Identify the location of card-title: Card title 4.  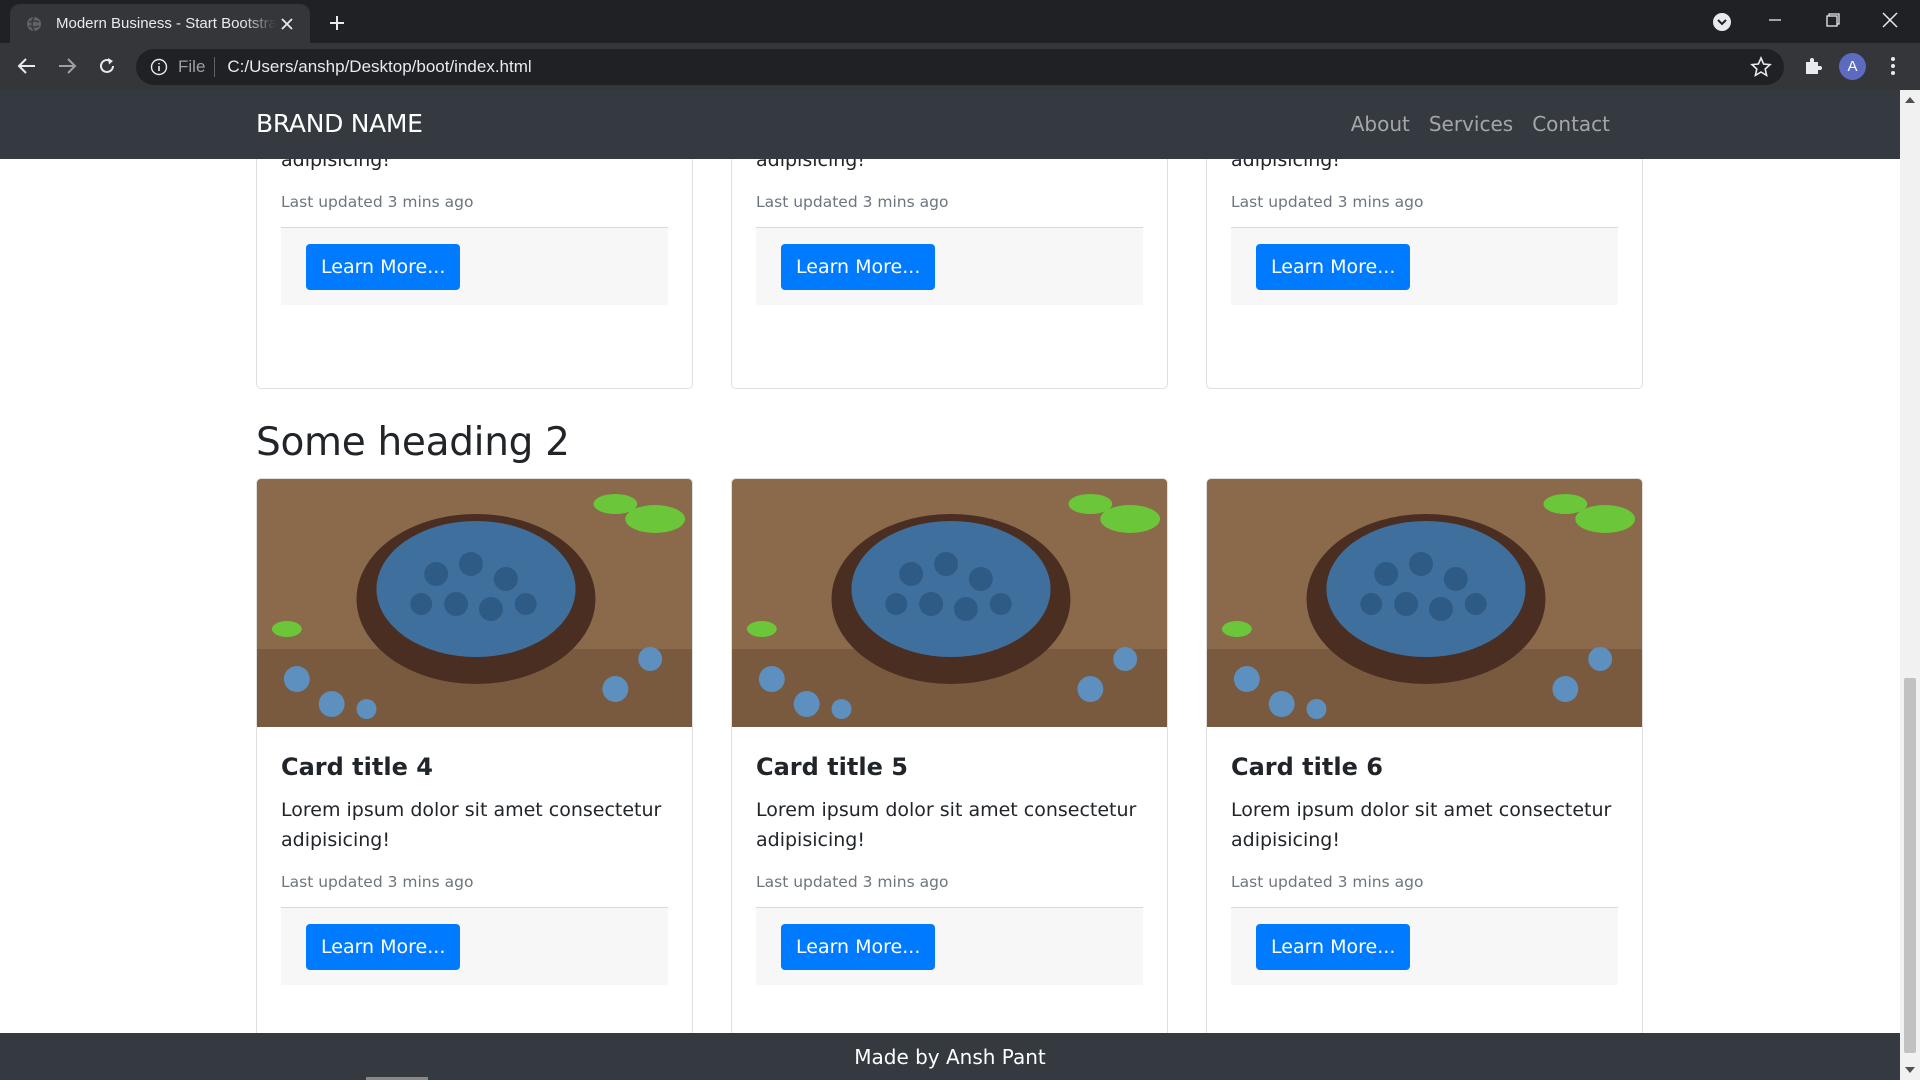
(357, 767).